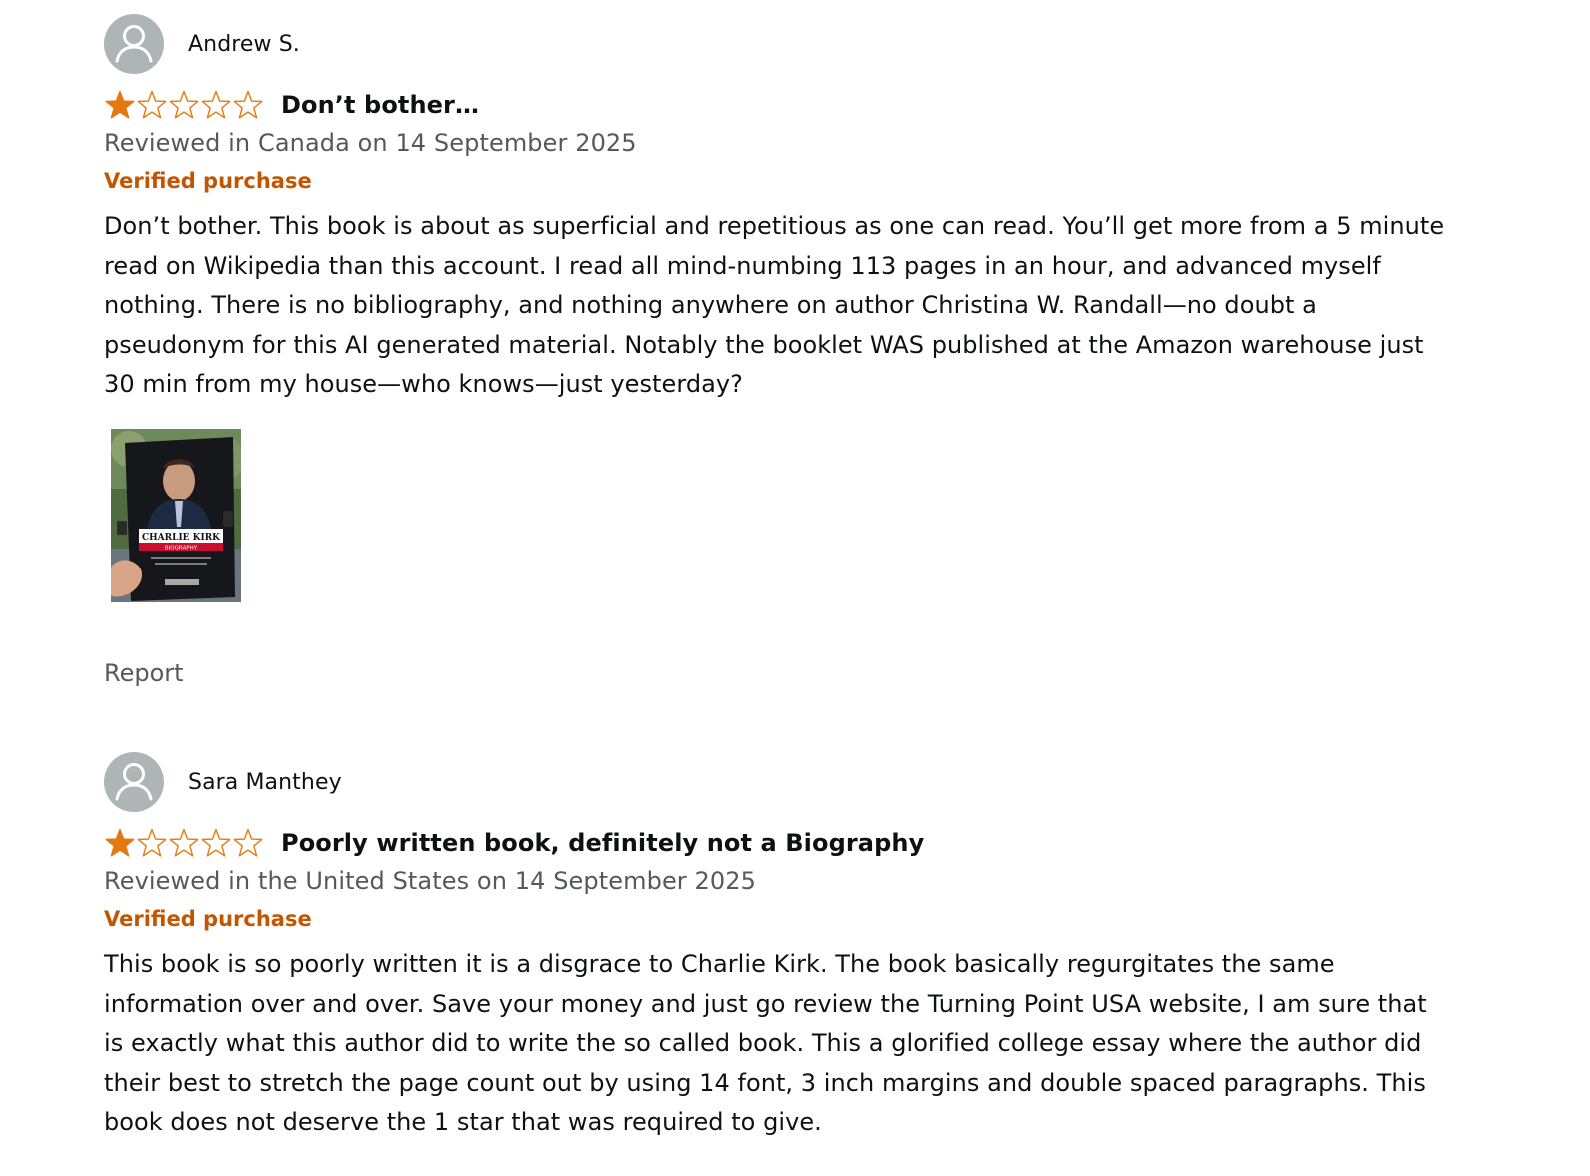 Image resolution: width=1590 pixels, height=1176 pixels. What do you see at coordinates (794, 673) in the screenshot?
I see `report-link: Report` at bounding box center [794, 673].